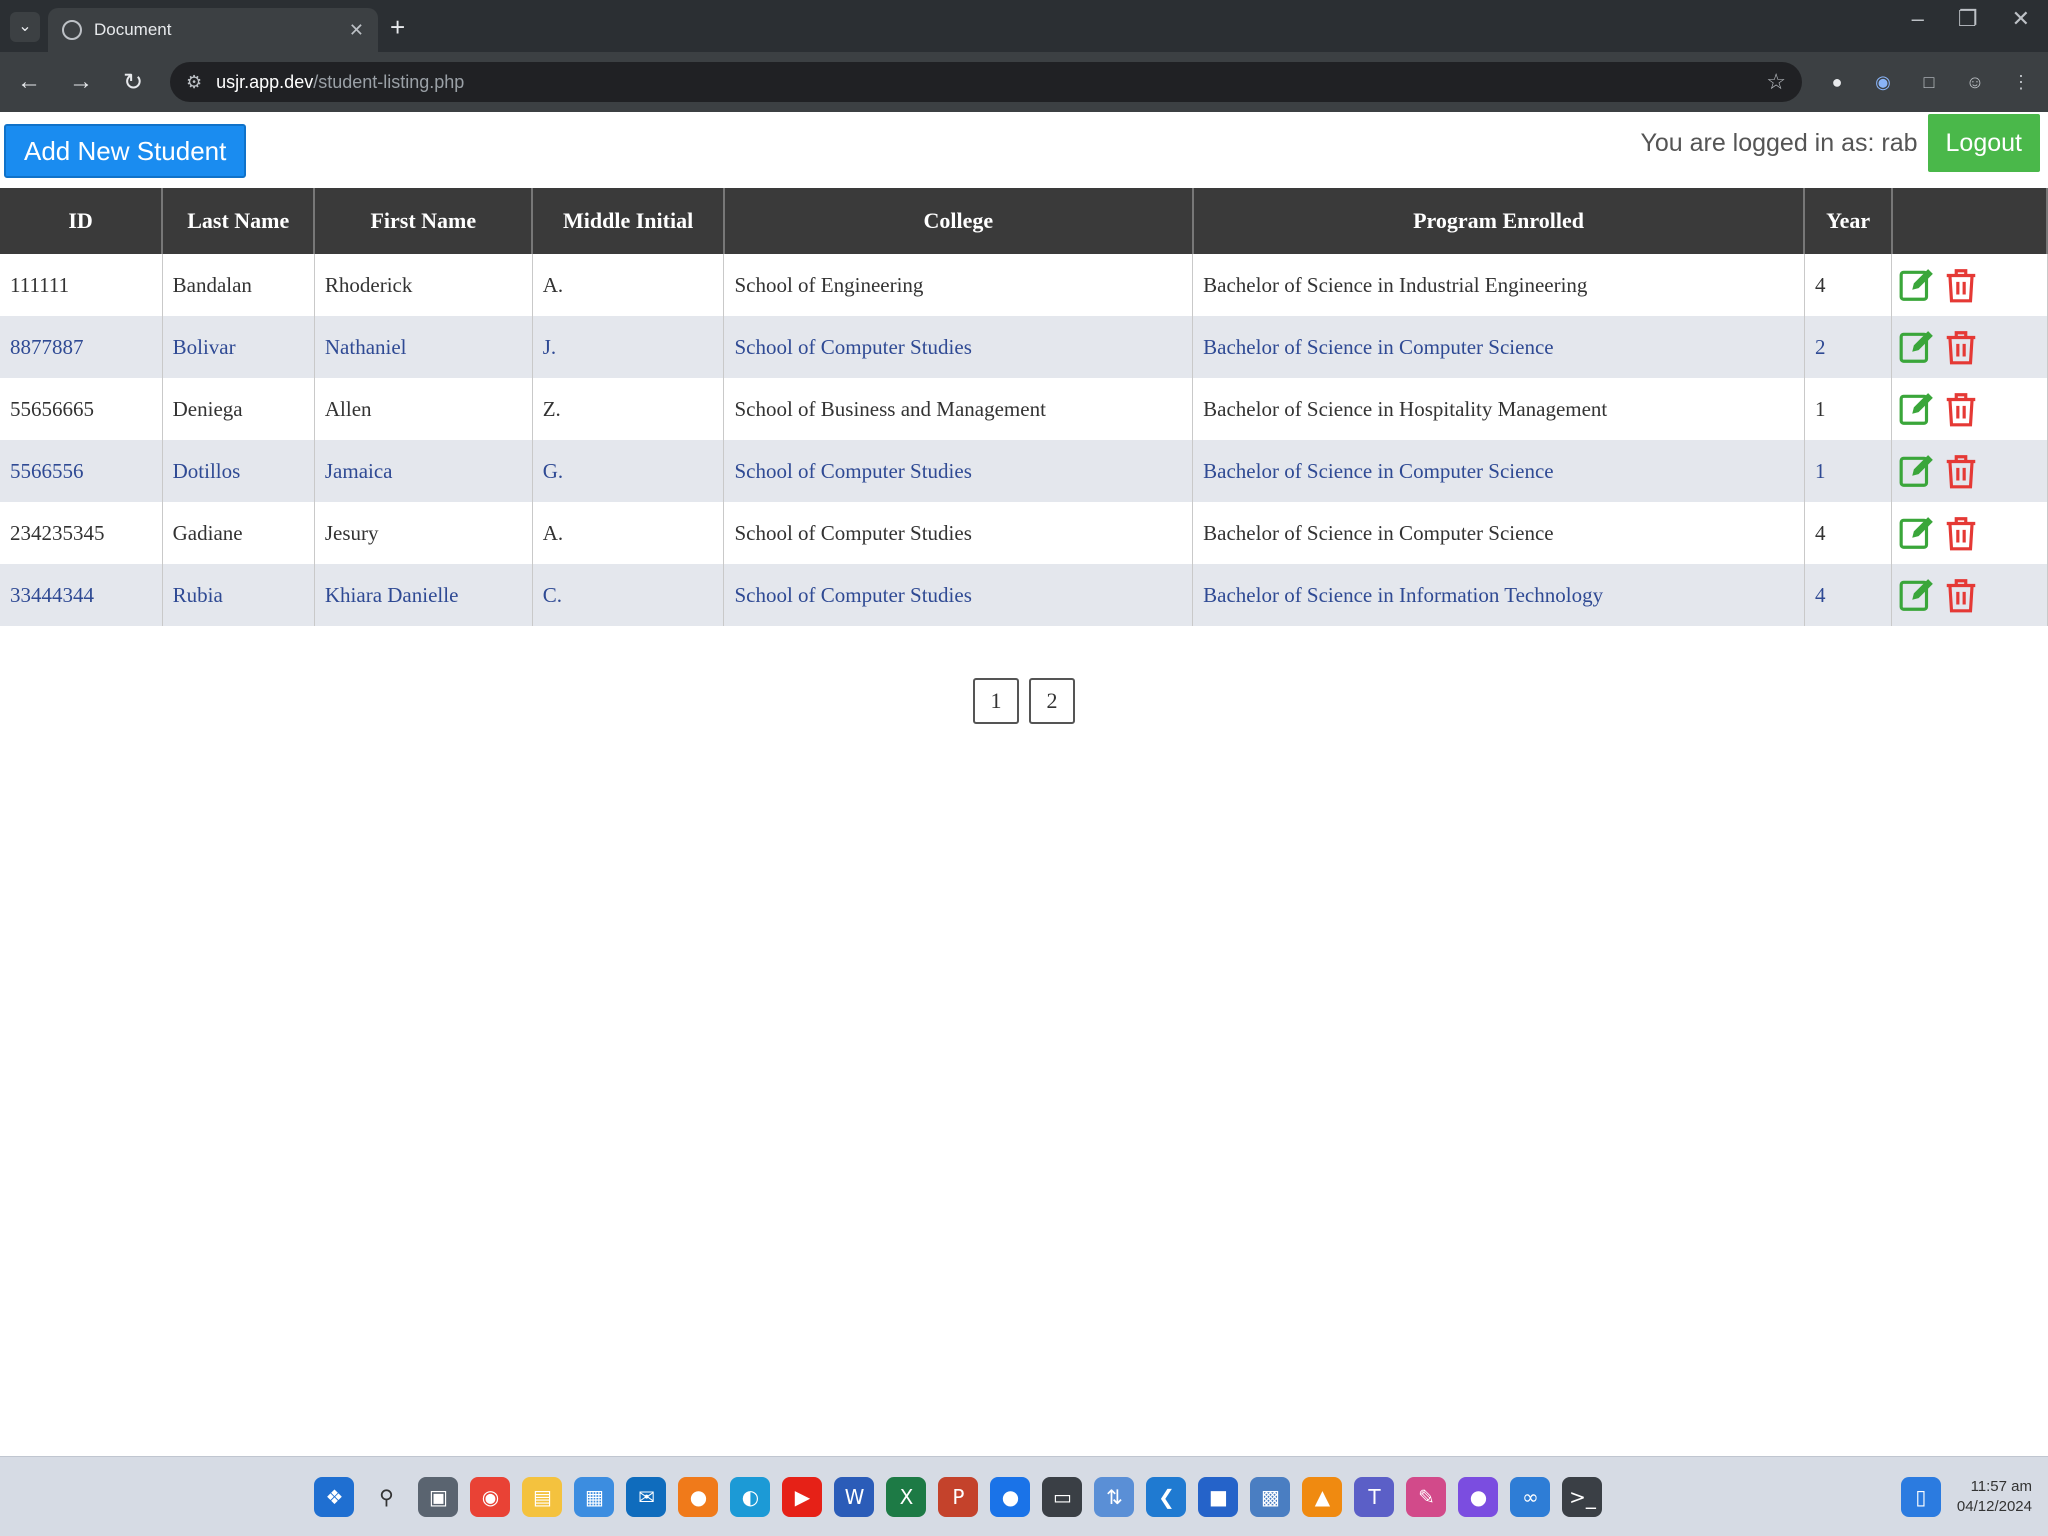 The height and width of the screenshot is (1536, 2048). What do you see at coordinates (542, 1496) in the screenshot?
I see `file-explorer-icon: ▤` at bounding box center [542, 1496].